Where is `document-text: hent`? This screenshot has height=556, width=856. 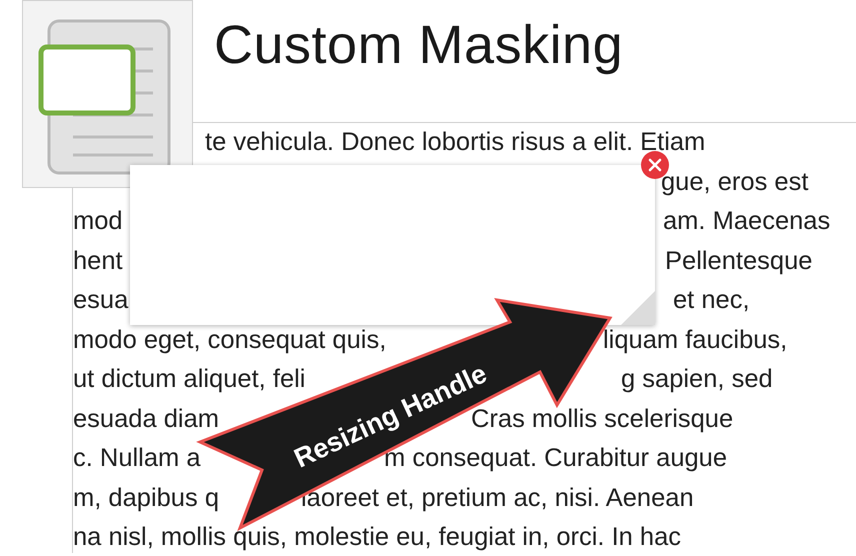 document-text: hent is located at coordinates (98, 261).